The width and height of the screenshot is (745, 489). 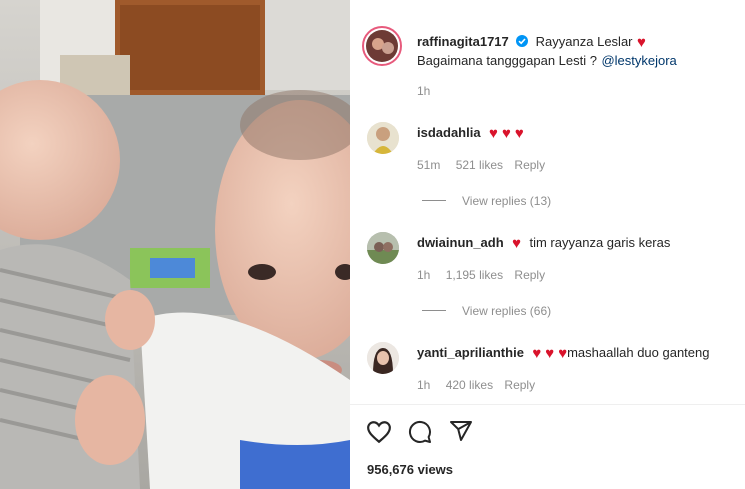 I want to click on heart-icon, so click(x=379, y=432).